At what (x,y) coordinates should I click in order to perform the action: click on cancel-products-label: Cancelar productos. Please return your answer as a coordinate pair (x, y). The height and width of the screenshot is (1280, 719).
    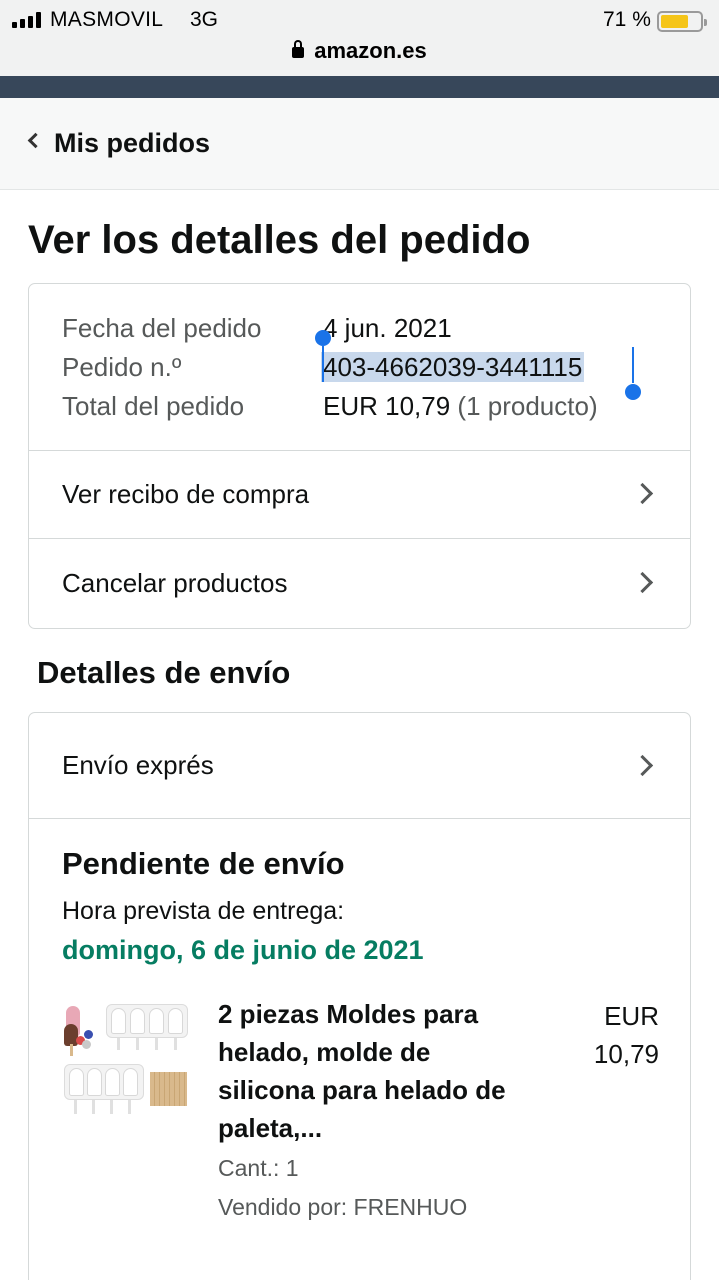
    Looking at the image, I should click on (175, 583).